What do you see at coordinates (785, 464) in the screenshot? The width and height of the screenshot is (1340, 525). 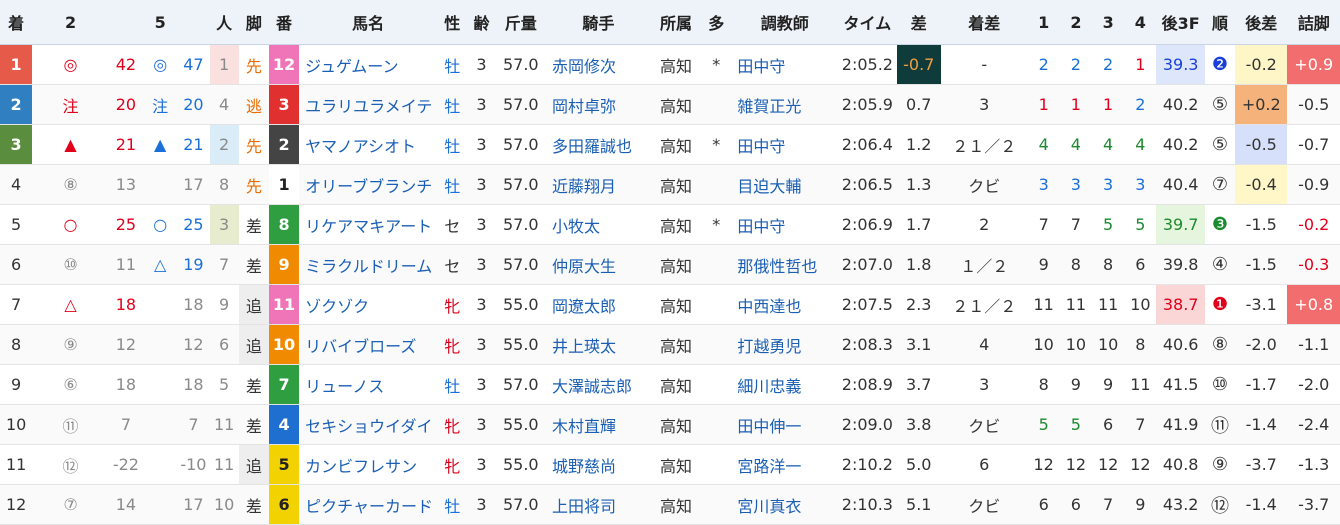 I see `cell-trainer: 宮路洋一` at bounding box center [785, 464].